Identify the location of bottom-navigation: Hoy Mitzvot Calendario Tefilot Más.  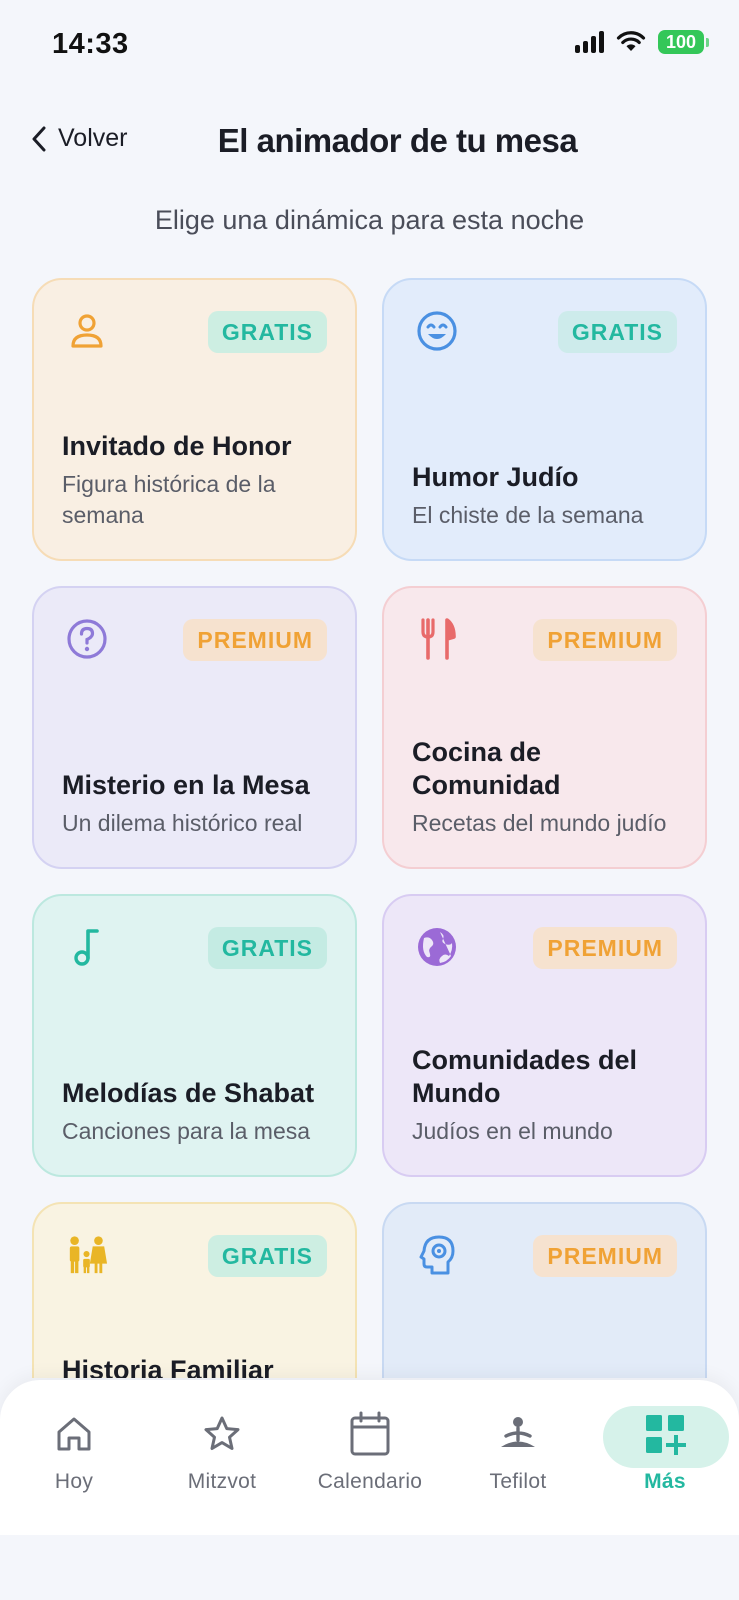
(369, 1457).